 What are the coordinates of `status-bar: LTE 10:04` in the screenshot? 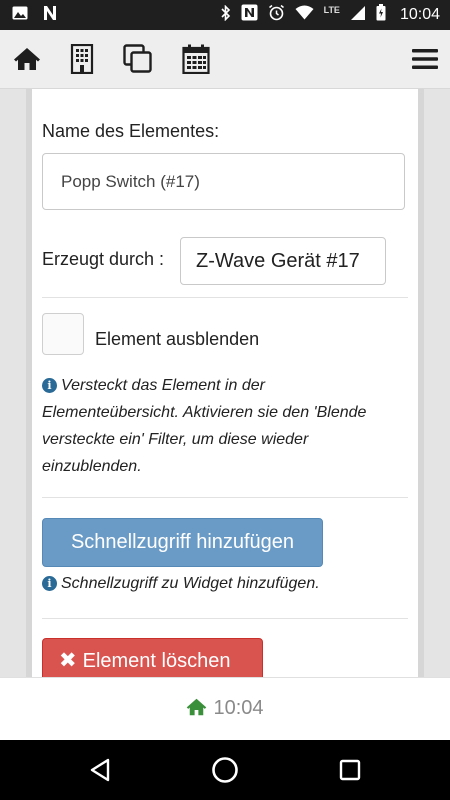 It's located at (225, 15).